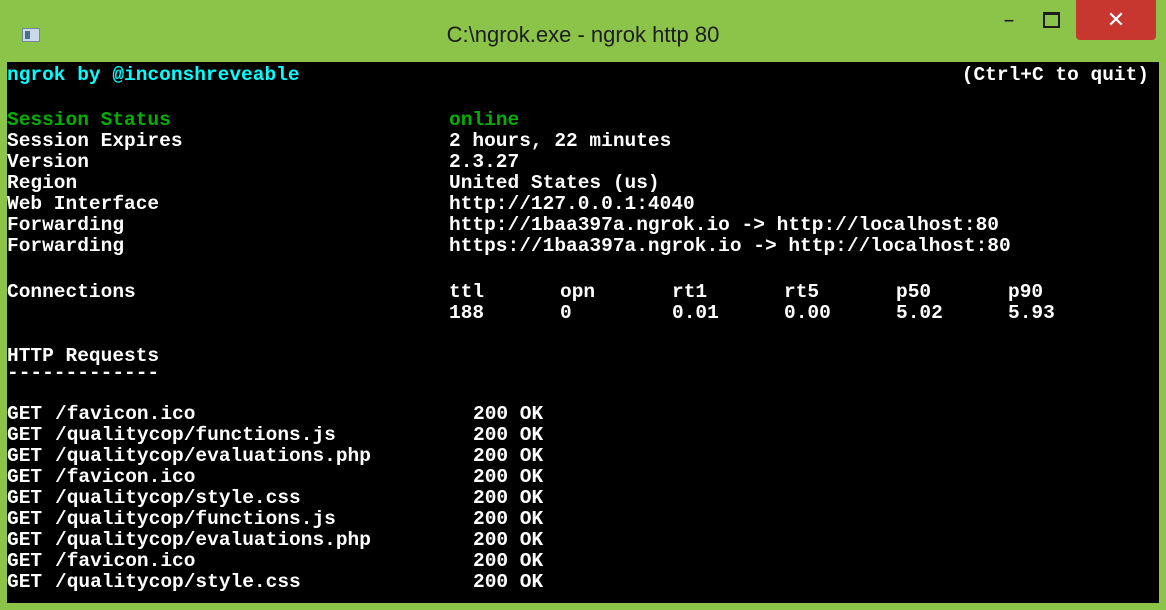  What do you see at coordinates (690, 292) in the screenshot?
I see `stat-header: rt1` at bounding box center [690, 292].